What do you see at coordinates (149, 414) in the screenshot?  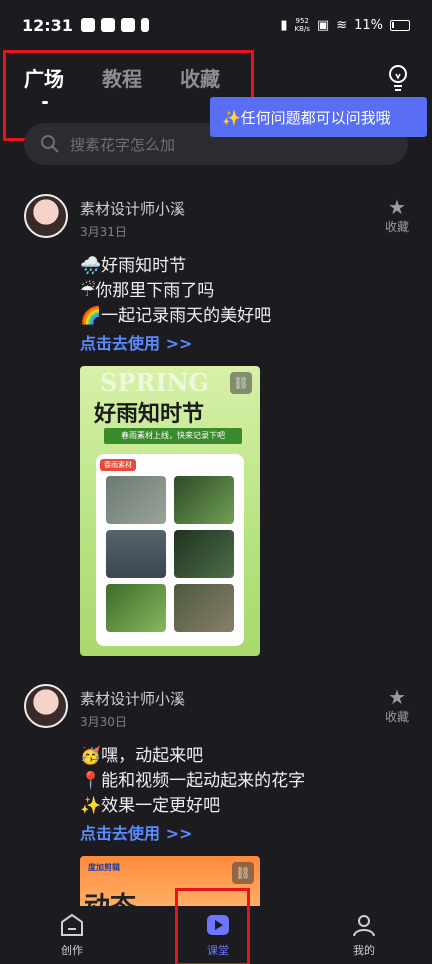 I see `image-title: 好雨知时节` at bounding box center [149, 414].